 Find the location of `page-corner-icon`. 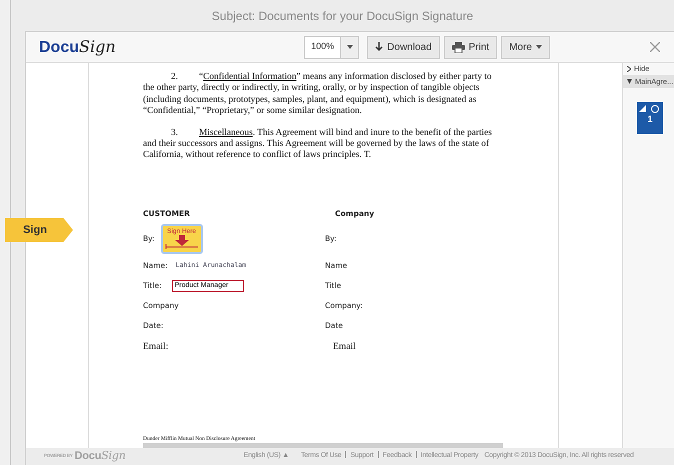

page-corner-icon is located at coordinates (650, 108).